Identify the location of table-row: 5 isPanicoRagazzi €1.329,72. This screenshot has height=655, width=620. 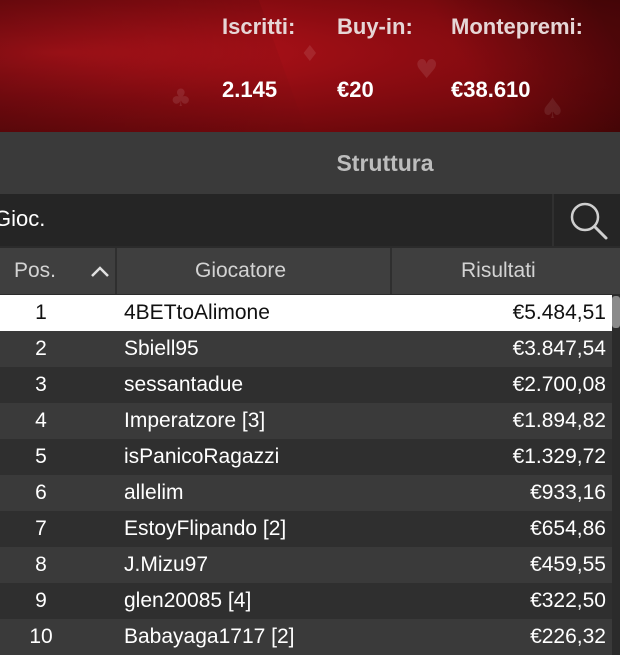
(306, 457).